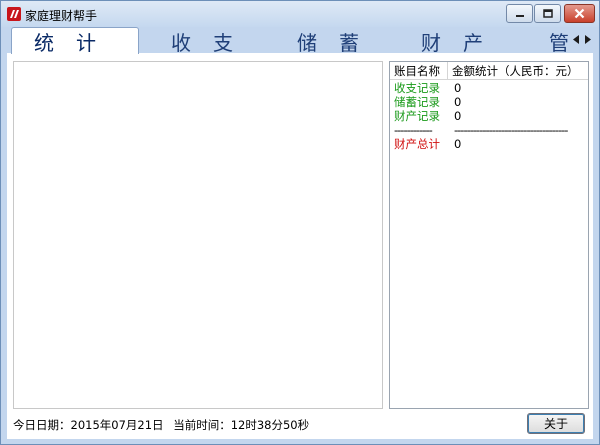 Image resolution: width=600 pixels, height=445 pixels. Describe the element at coordinates (518, 71) in the screenshot. I see `column-header-amount: 金额统计（人民币：元）` at that location.